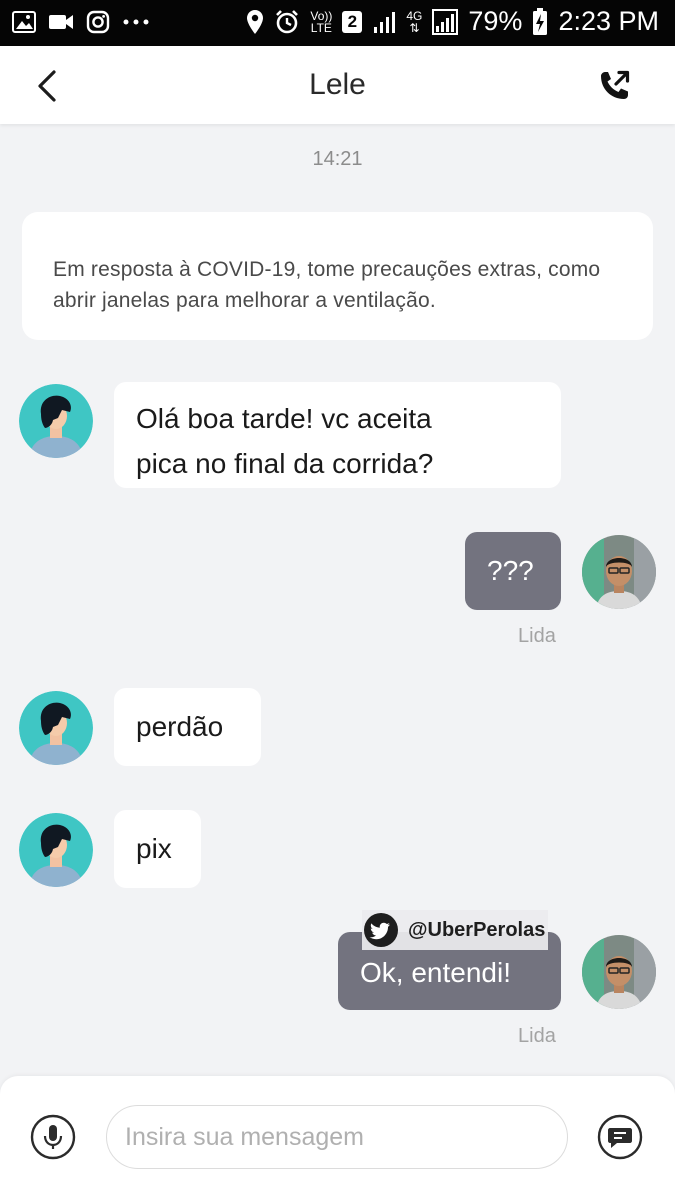  I want to click on twitter-bird-icon, so click(381, 930).